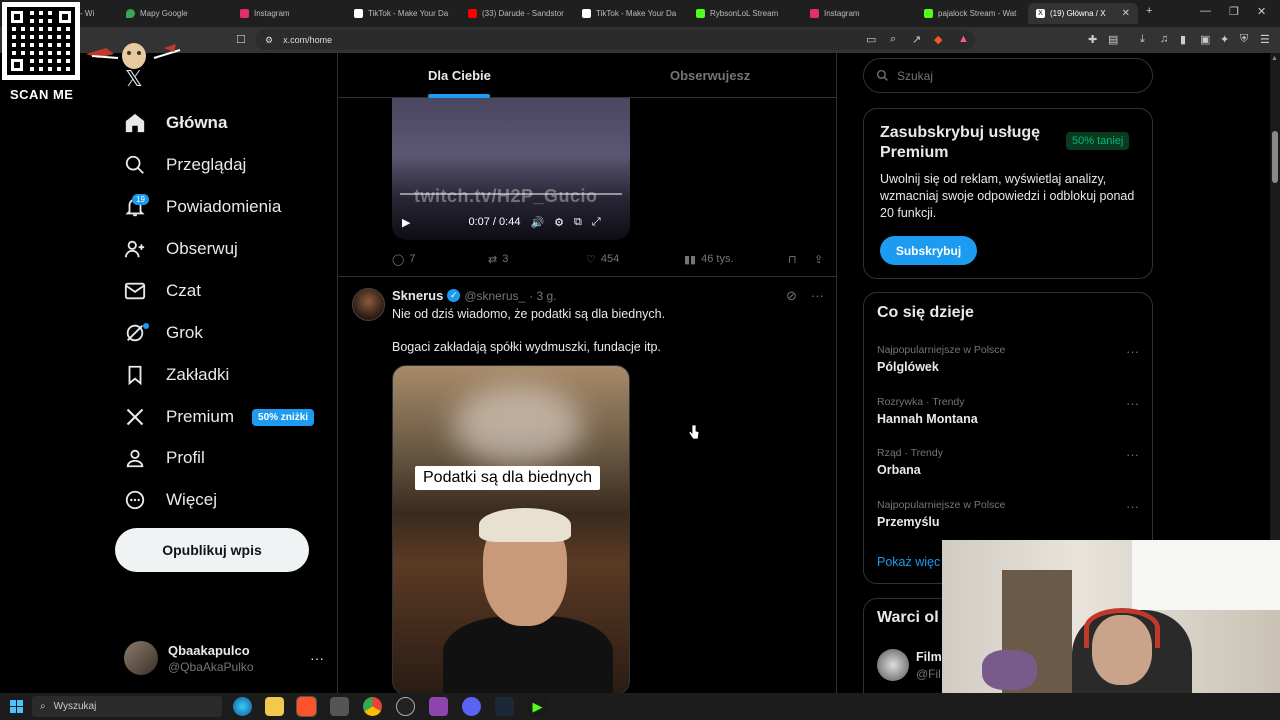 The width and height of the screenshot is (1280, 720). Describe the element at coordinates (801, 259) in the screenshot. I see `bookmark-tweet-icon: ⊓` at that location.